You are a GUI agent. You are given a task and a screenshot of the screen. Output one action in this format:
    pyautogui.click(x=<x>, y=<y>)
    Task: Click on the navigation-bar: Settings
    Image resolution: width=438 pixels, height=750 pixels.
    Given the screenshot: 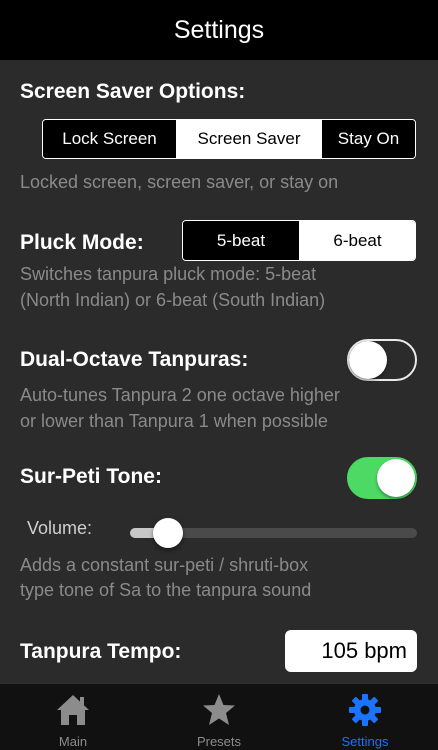 What is the action you would take?
    pyautogui.click(x=219, y=30)
    